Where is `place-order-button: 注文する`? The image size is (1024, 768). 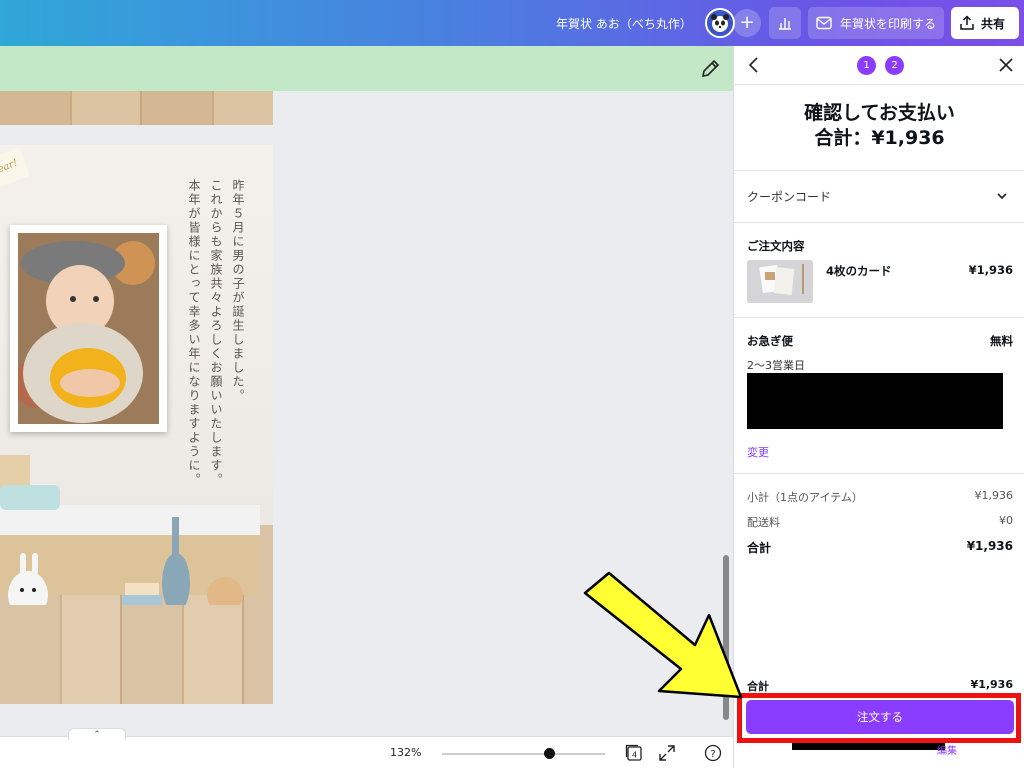 place-order-button: 注文する is located at coordinates (880, 717).